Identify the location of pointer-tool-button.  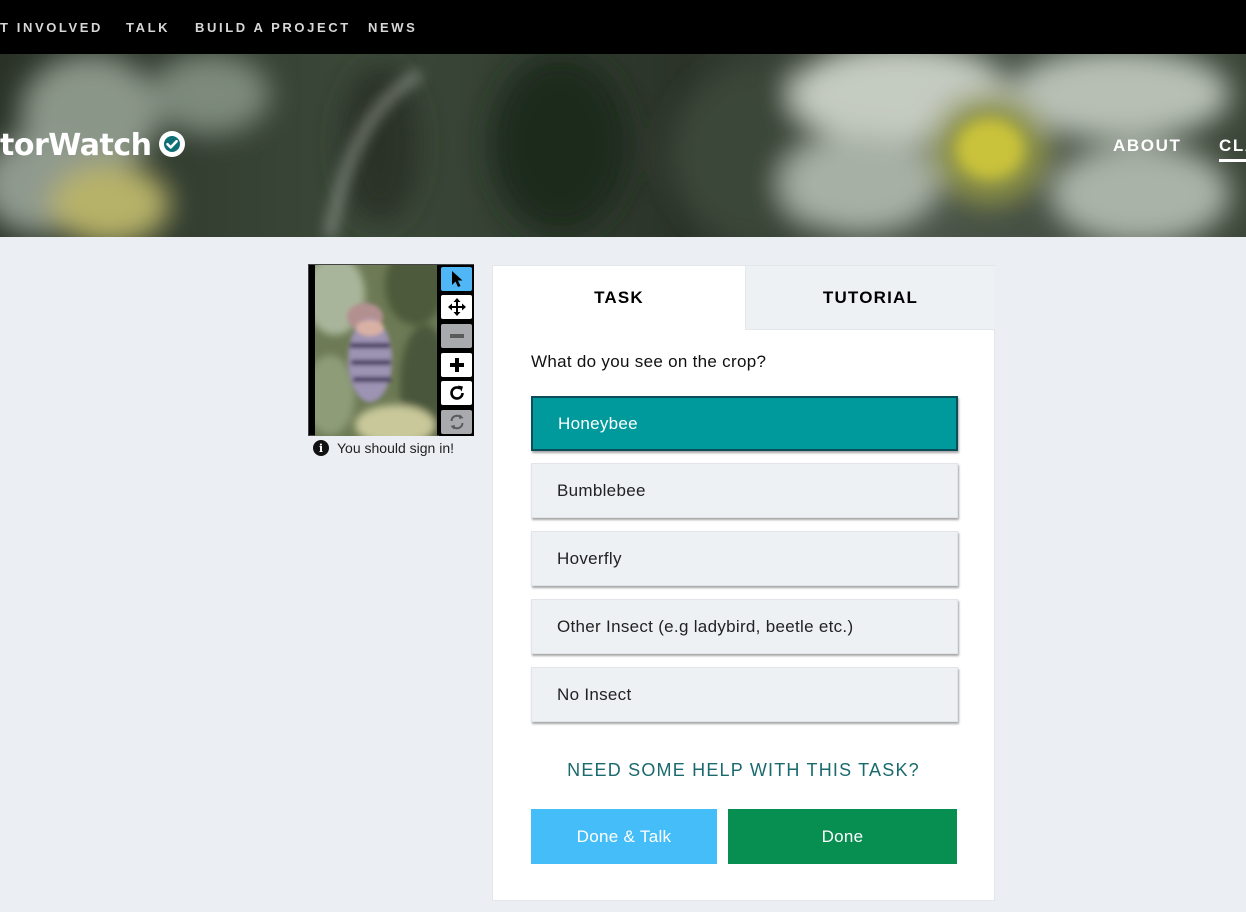
(456, 279).